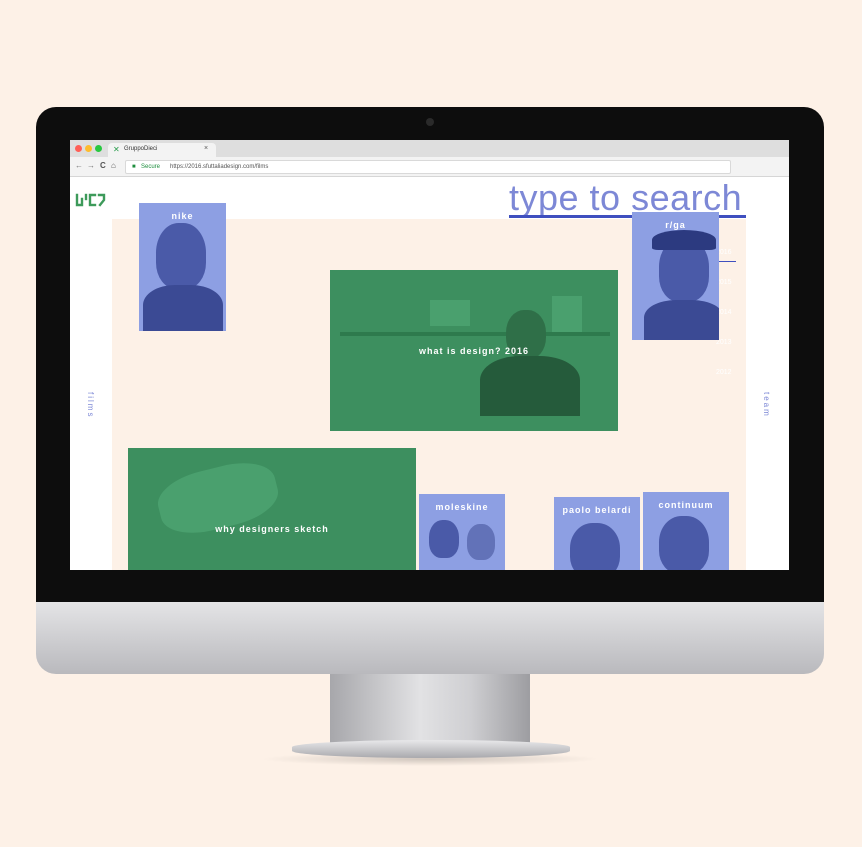  What do you see at coordinates (430, 709) in the screenshot?
I see `monitor-stand-neck` at bounding box center [430, 709].